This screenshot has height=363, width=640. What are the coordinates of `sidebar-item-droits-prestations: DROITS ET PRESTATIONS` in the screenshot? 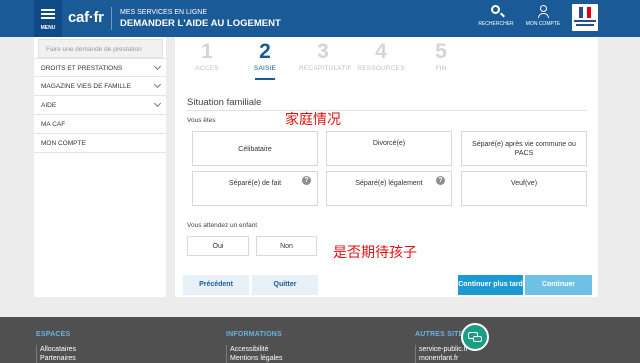 It's located at (100, 67).